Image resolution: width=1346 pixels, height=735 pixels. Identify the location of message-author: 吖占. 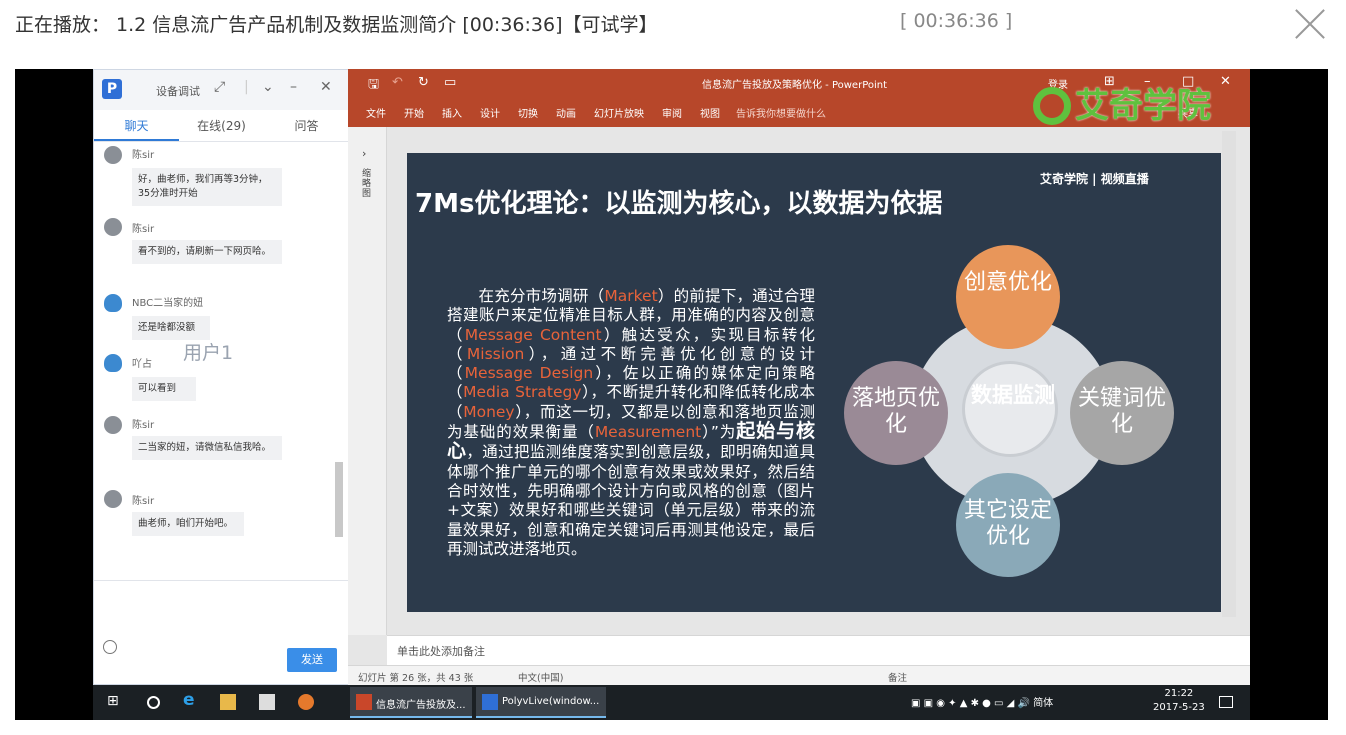
(142, 364).